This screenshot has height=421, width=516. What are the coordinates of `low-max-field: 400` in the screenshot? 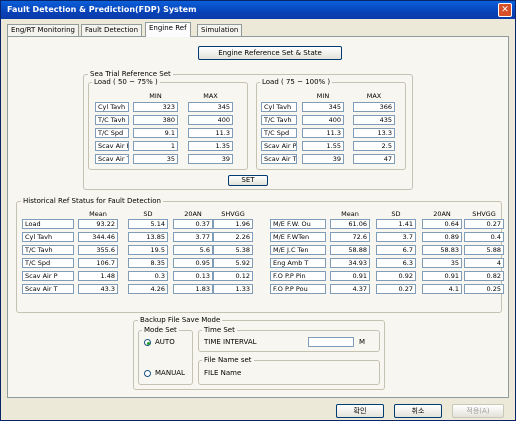 It's located at (210, 120).